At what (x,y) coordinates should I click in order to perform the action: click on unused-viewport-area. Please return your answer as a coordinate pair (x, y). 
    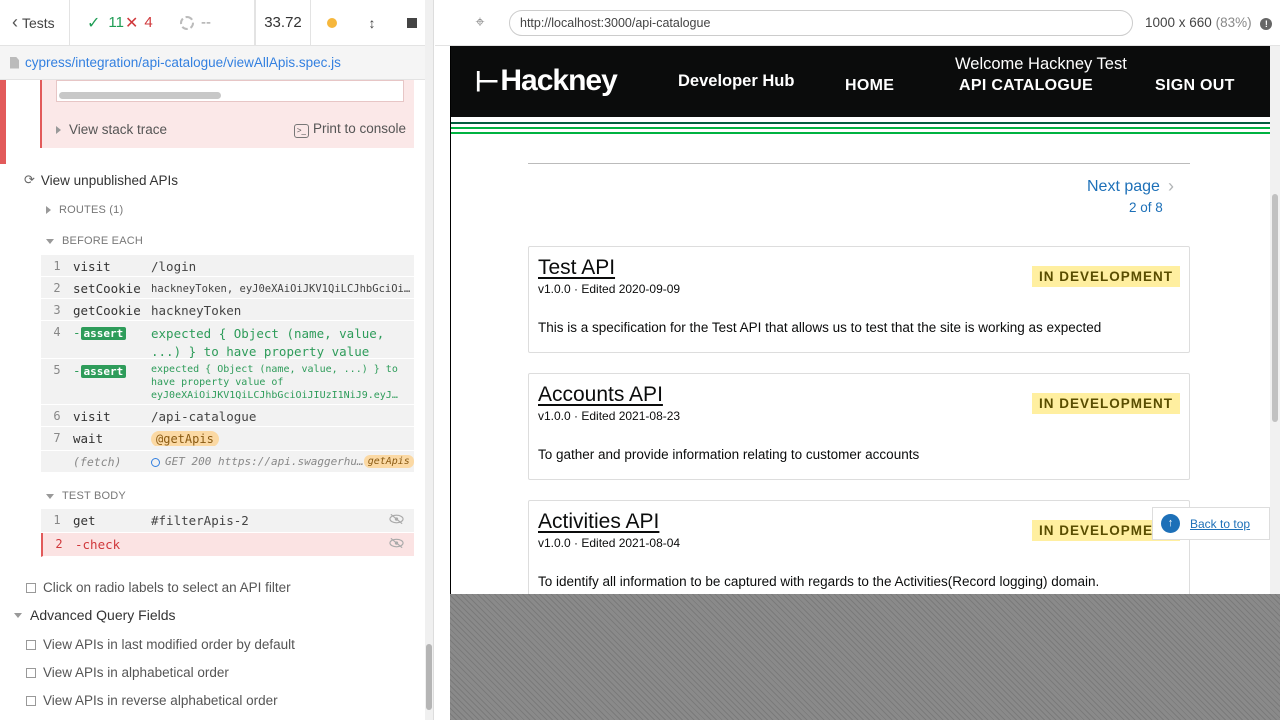
    Looking at the image, I should click on (865, 657).